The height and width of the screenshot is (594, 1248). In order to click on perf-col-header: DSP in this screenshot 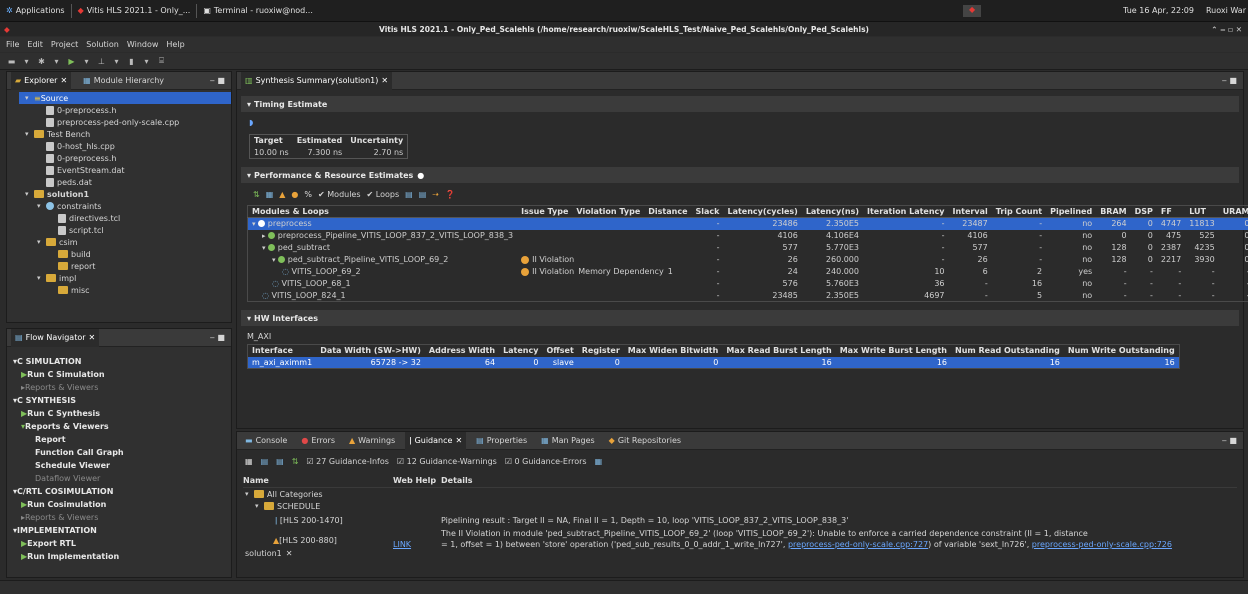, I will do `click(1144, 212)`.